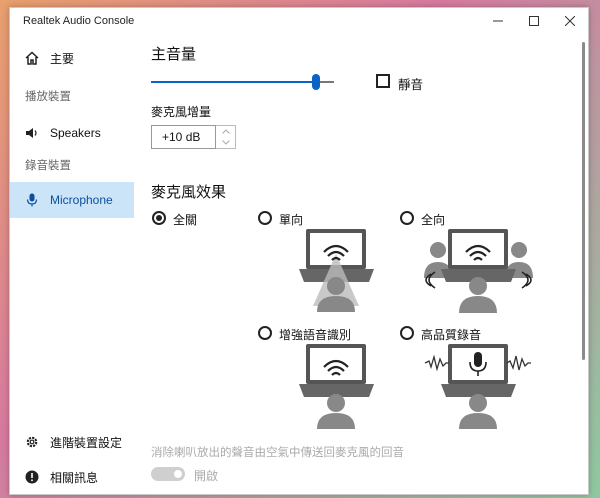 The height and width of the screenshot is (498, 600). What do you see at coordinates (32, 58) in the screenshot?
I see `home-icon` at bounding box center [32, 58].